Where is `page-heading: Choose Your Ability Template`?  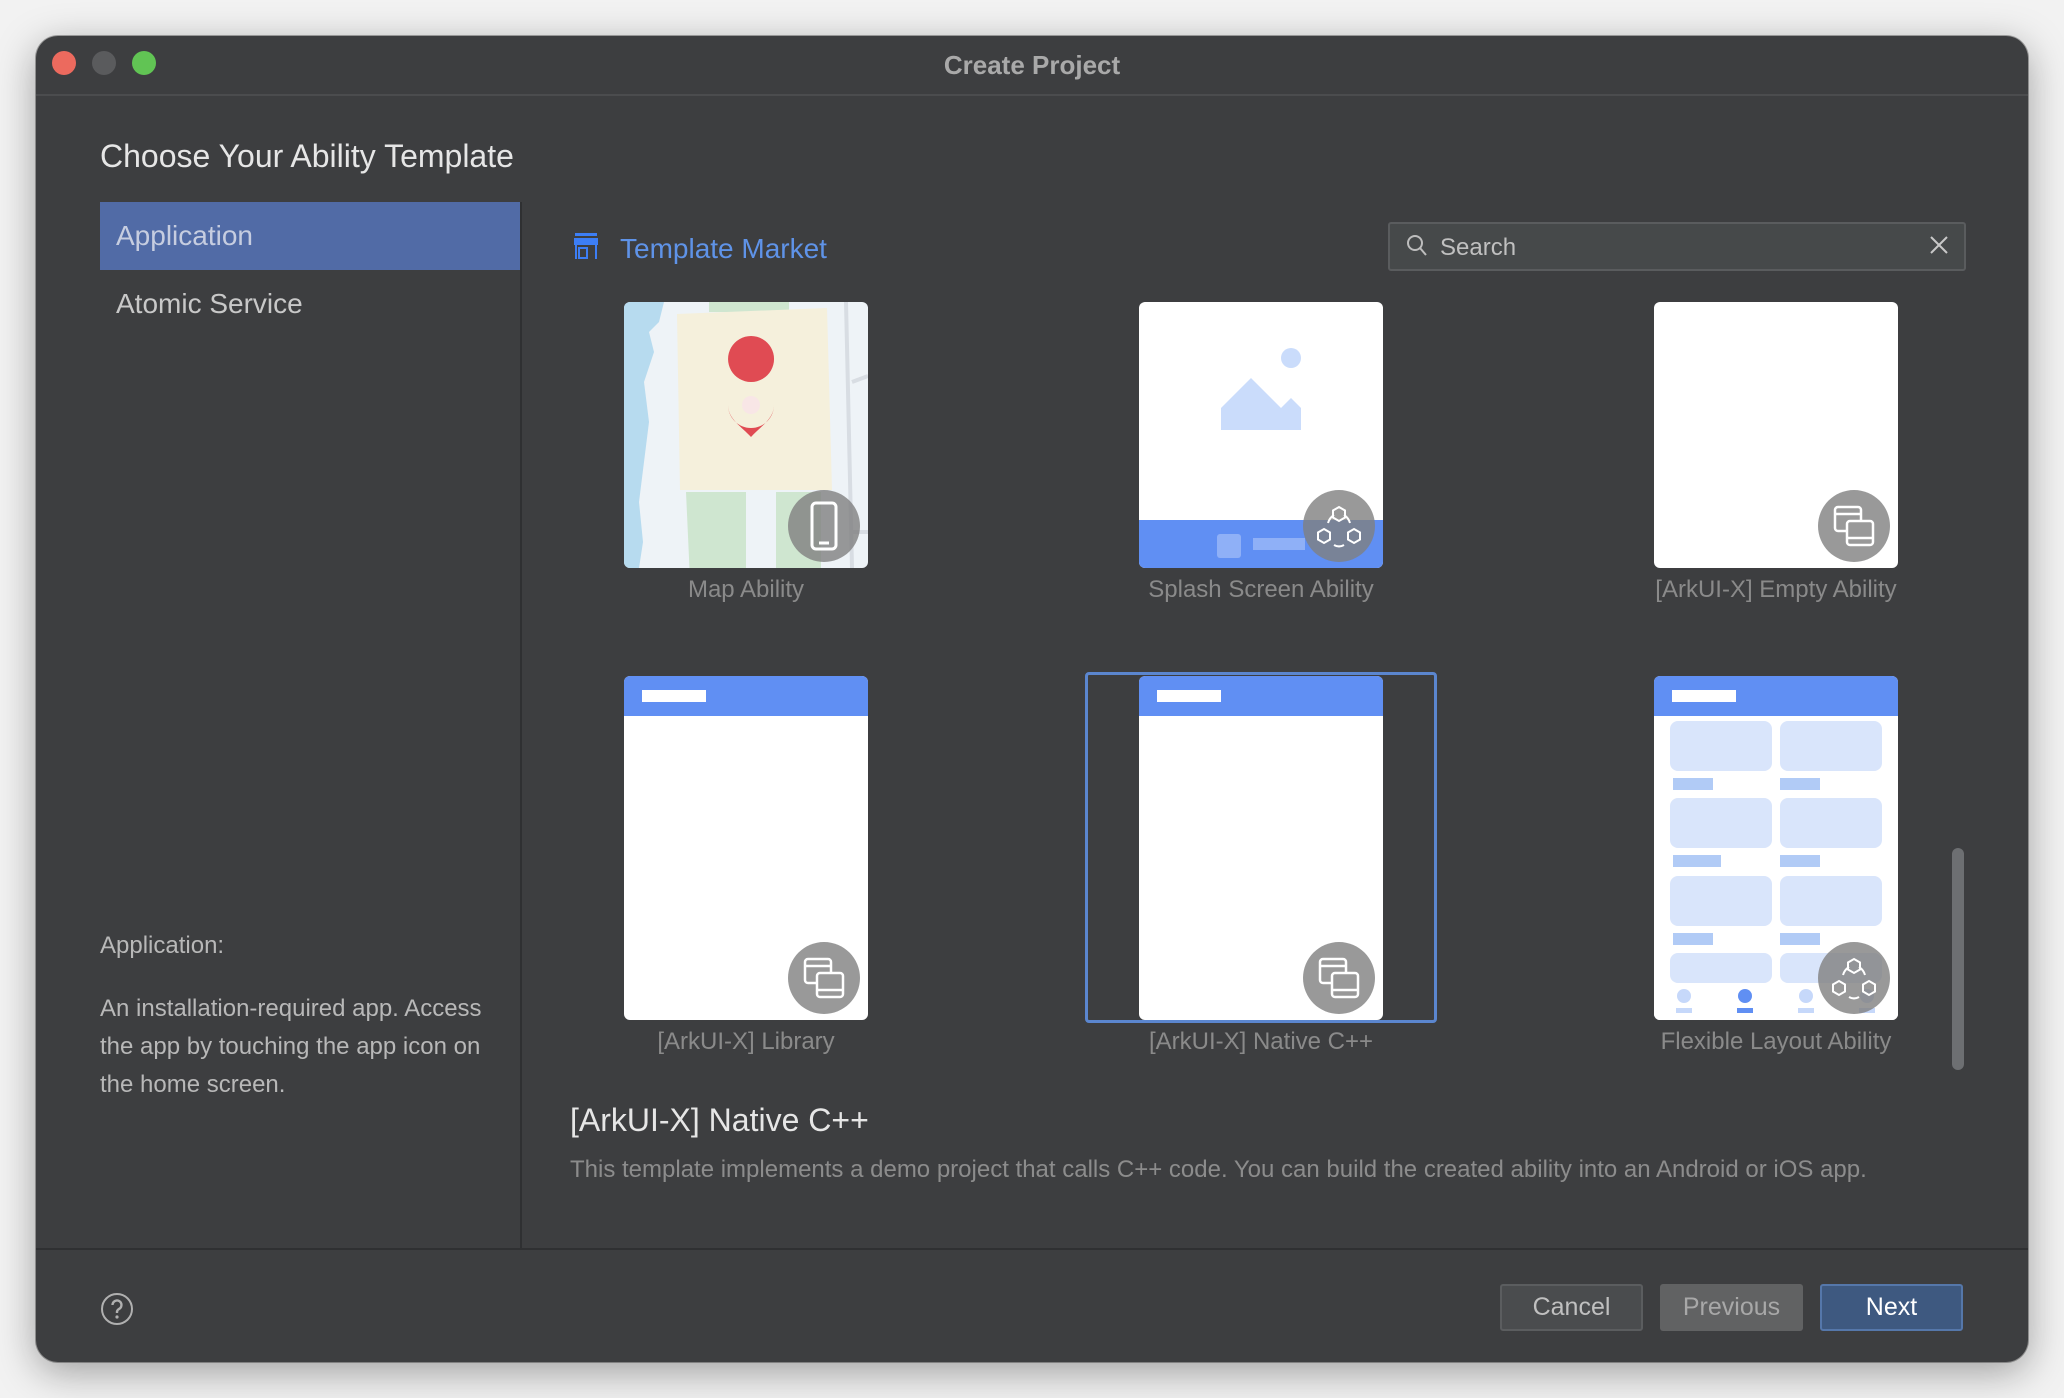
page-heading: Choose Your Ability Template is located at coordinates (307, 156).